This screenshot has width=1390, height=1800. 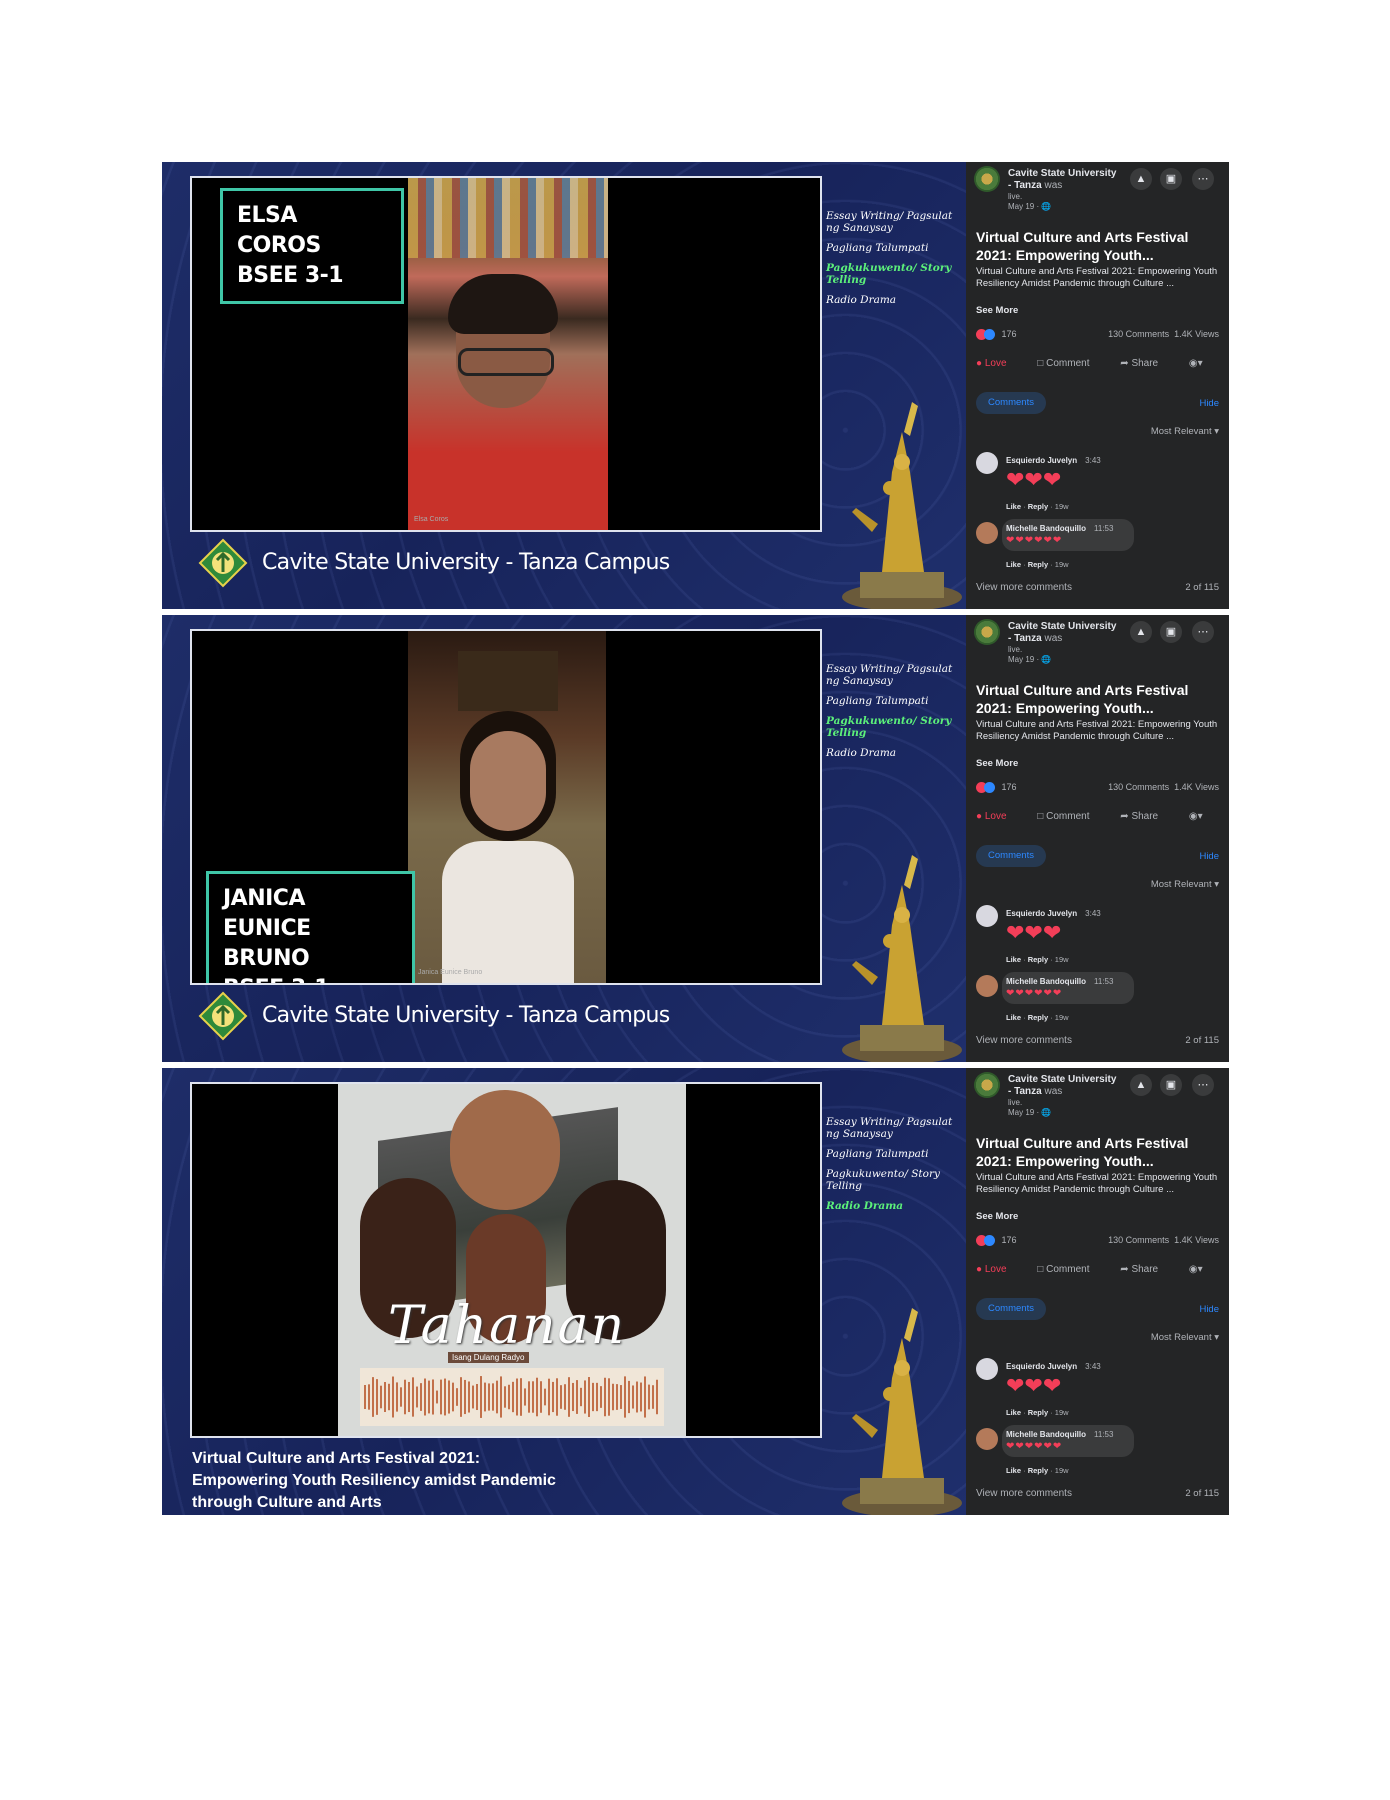 I want to click on comment-text: ❤❤❤❤❤❤, so click(x=1034, y=1446).